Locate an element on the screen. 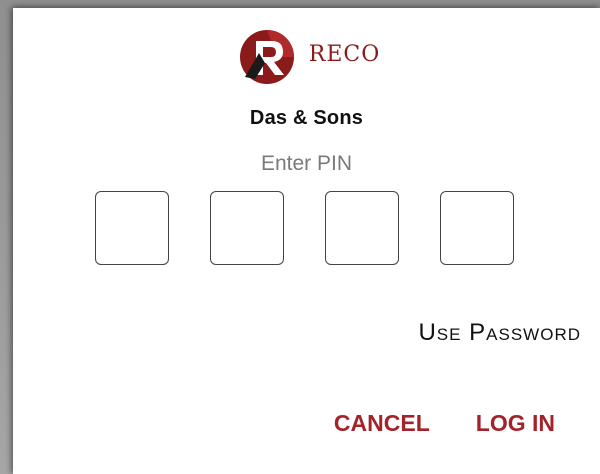 This screenshot has width=600, height=474. brand-name: RECO is located at coordinates (344, 54).